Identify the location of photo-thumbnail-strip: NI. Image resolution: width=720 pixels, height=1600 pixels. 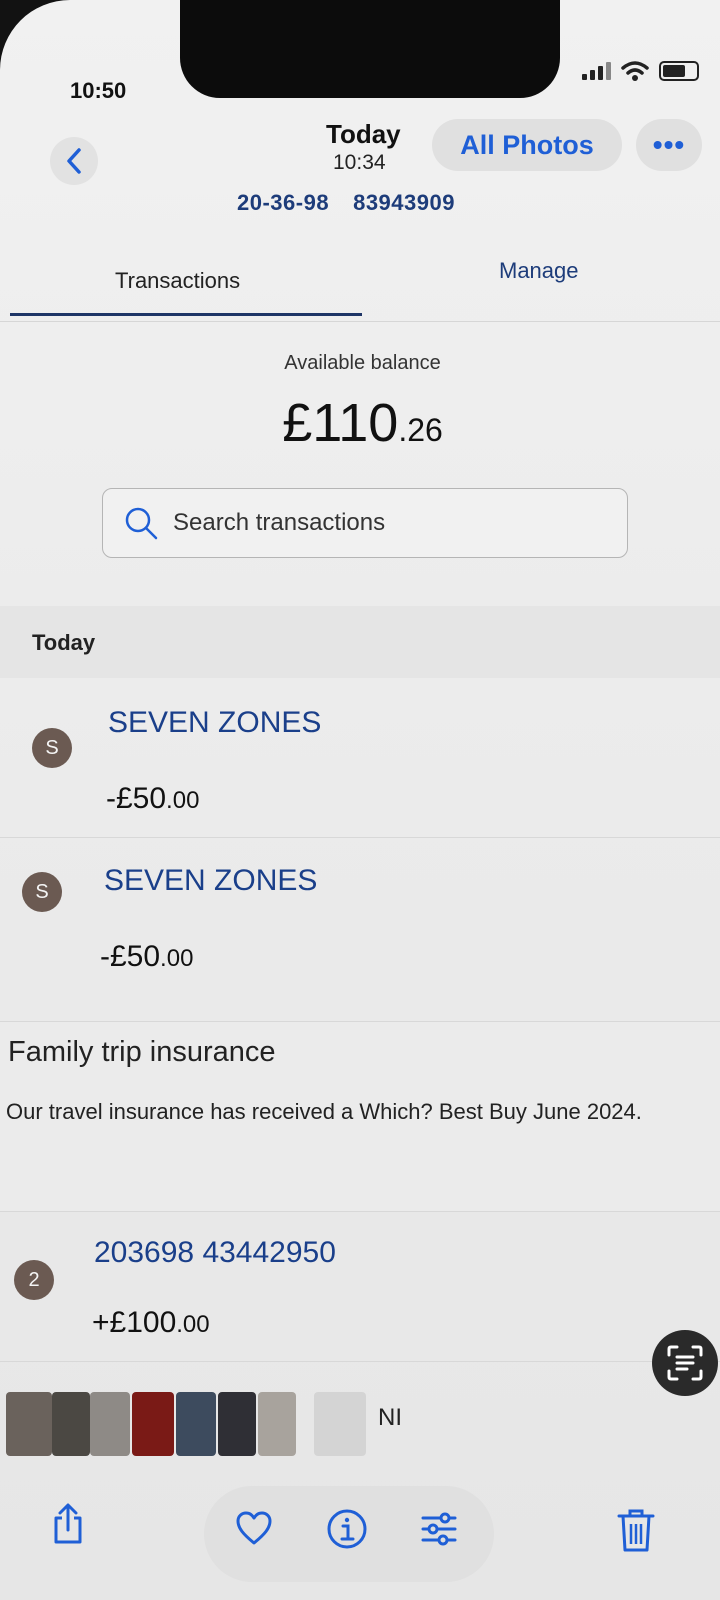
(360, 1430).